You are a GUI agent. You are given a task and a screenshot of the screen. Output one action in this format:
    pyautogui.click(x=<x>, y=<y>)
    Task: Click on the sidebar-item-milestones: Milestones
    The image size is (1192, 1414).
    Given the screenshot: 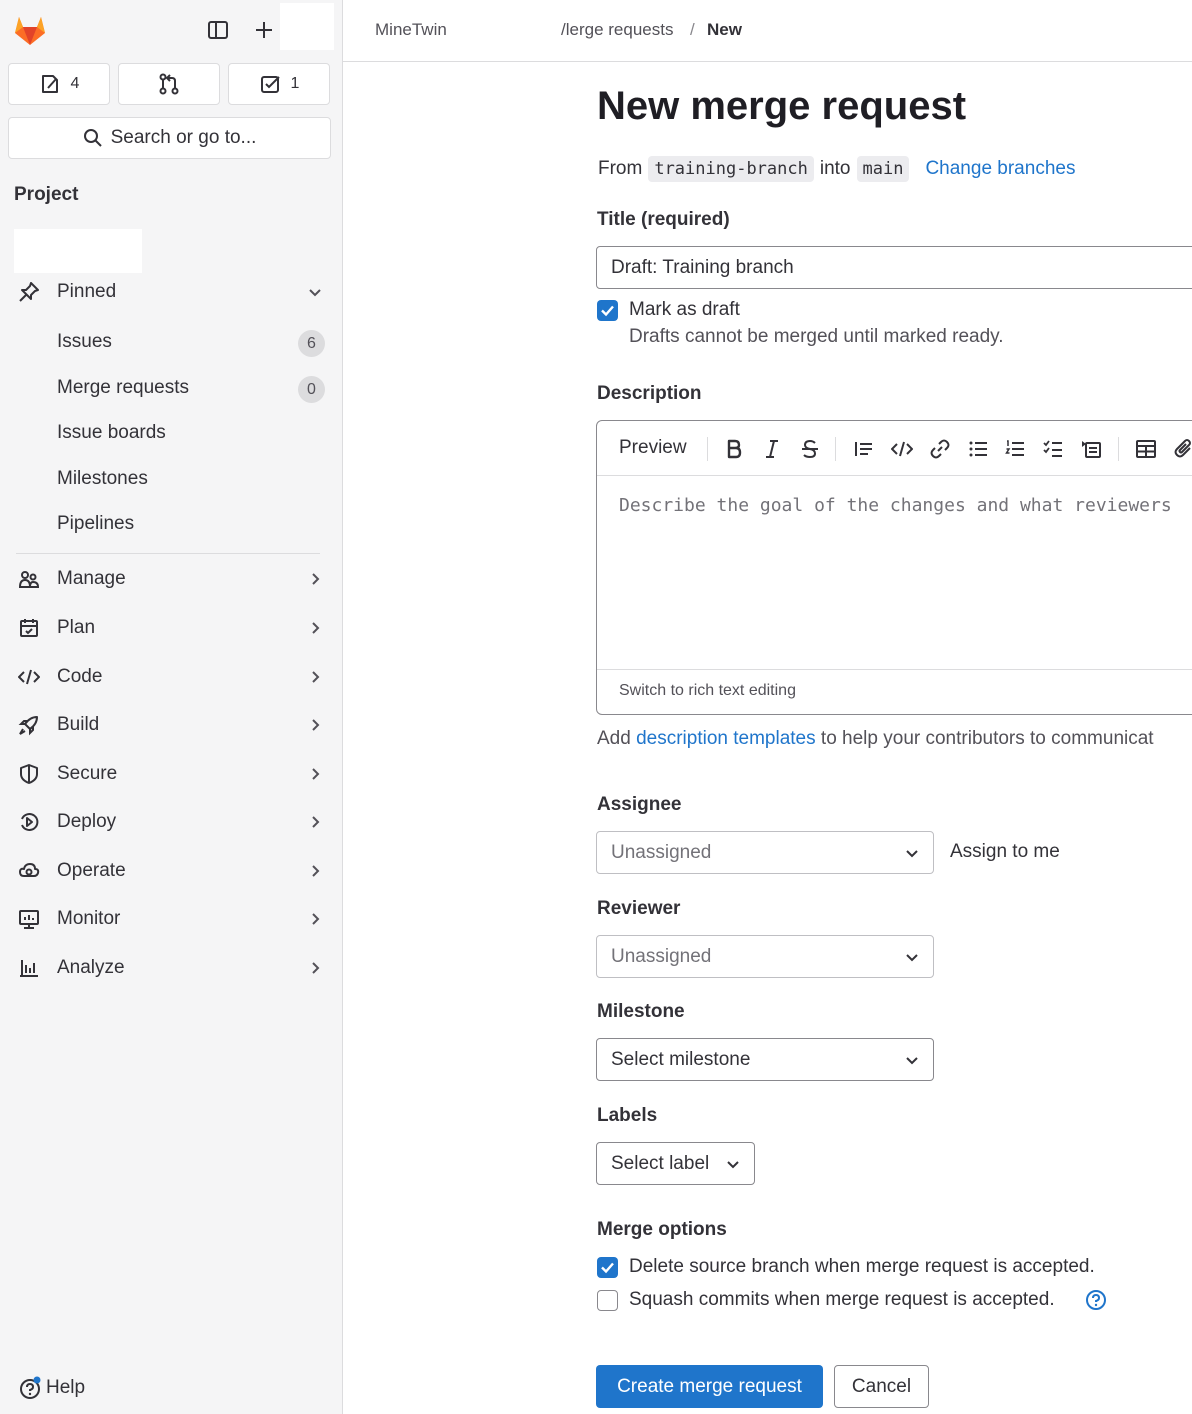 What is the action you would take?
    pyautogui.click(x=169, y=479)
    